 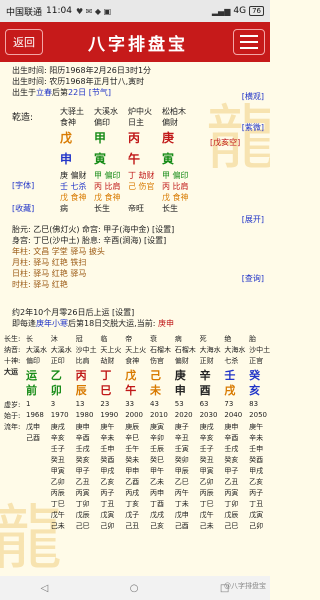 I want to click on liunian-cell: 己亥, so click(x=156, y=526).